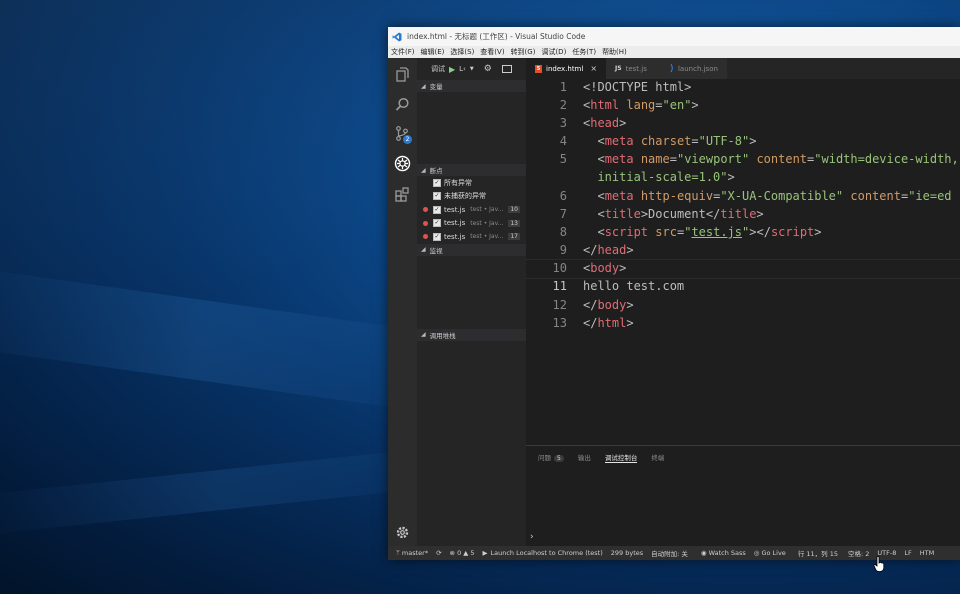  What do you see at coordinates (433, 52) in the screenshot?
I see `menu-edit: 编辑(E)` at bounding box center [433, 52].